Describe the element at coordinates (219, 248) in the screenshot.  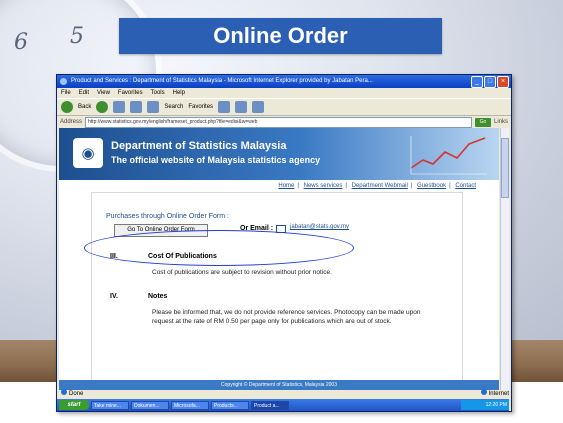
I see `highlight-oval` at that location.